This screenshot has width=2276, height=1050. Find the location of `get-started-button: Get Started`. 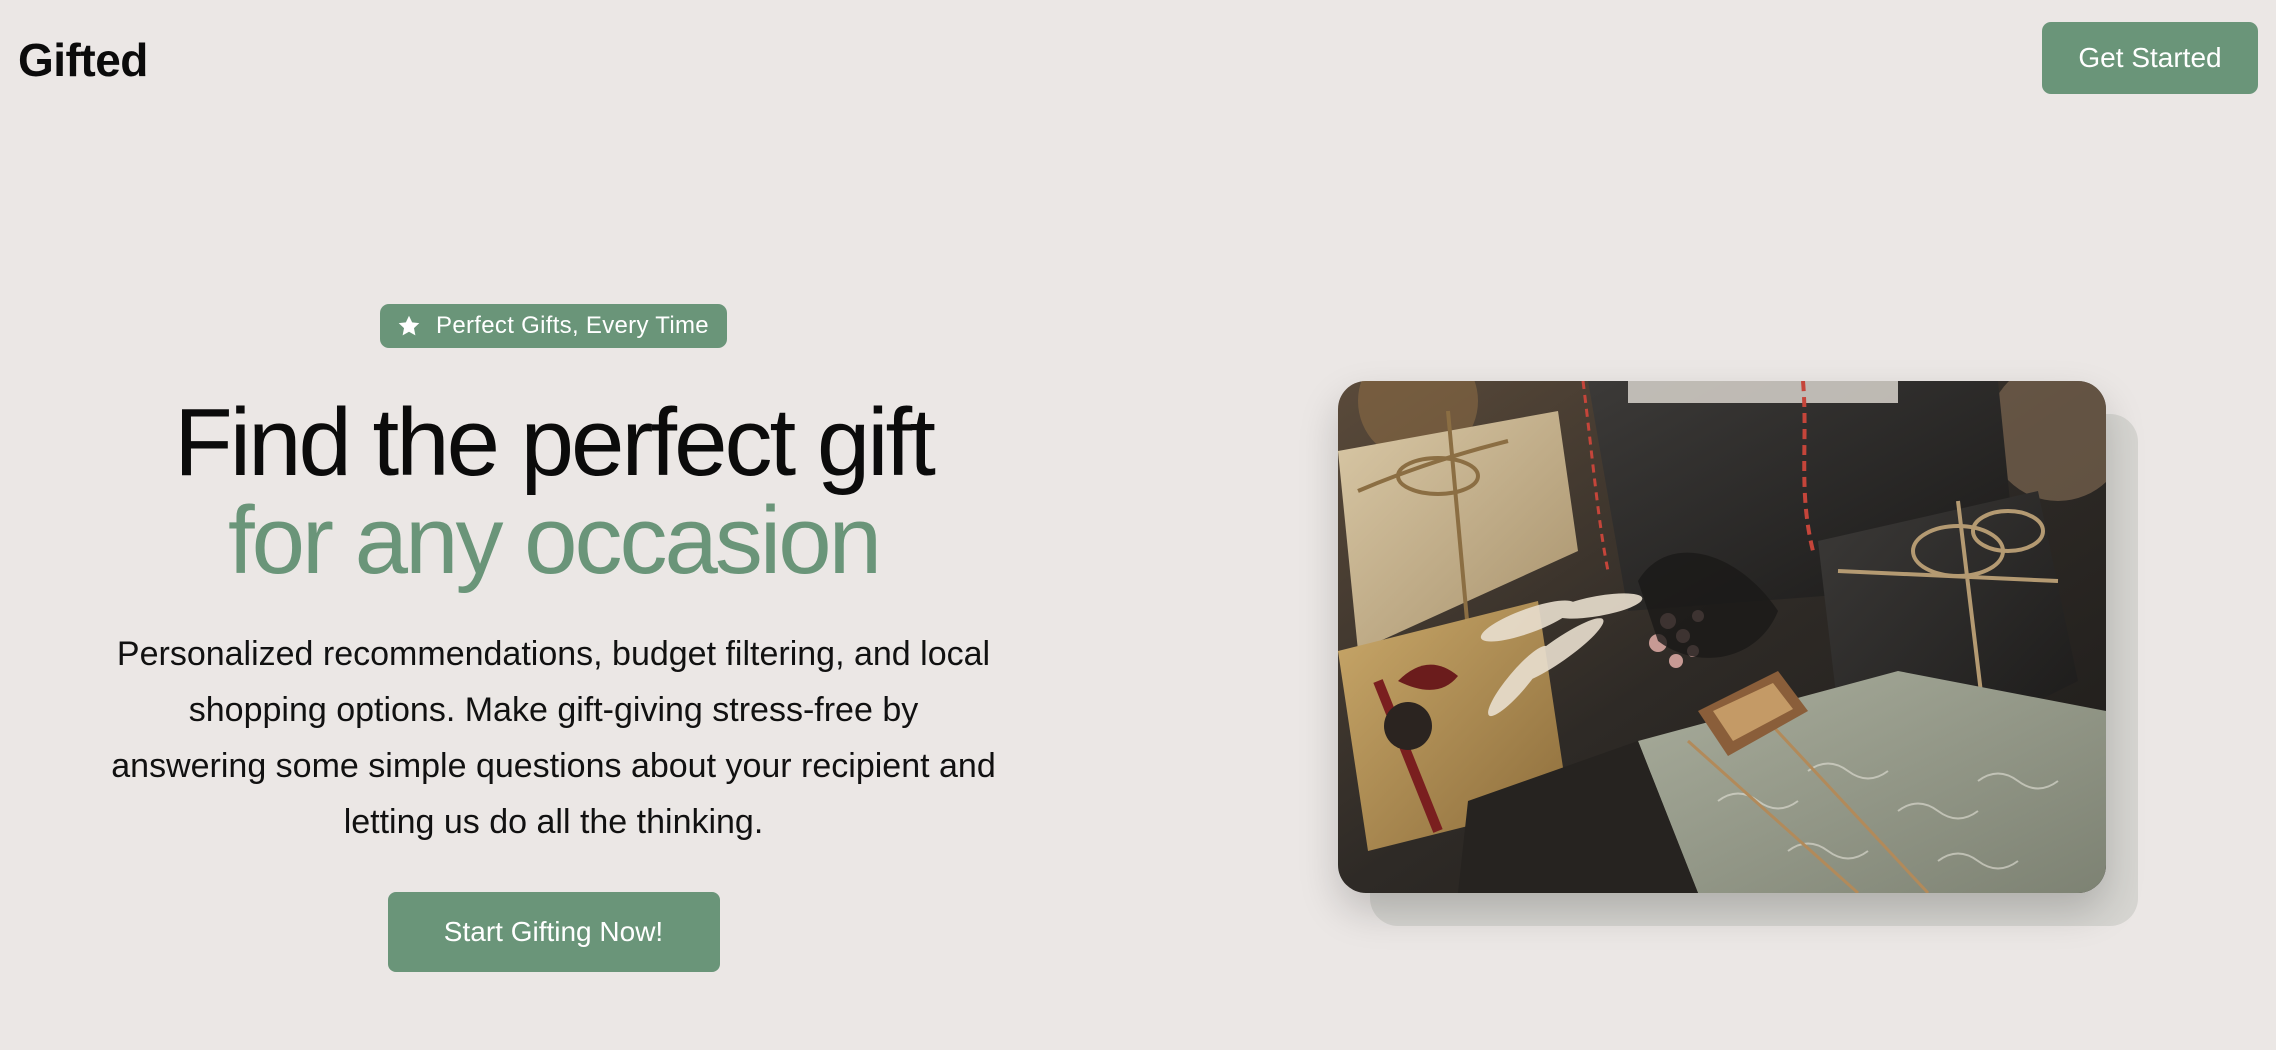

get-started-button: Get Started is located at coordinates (2150, 58).